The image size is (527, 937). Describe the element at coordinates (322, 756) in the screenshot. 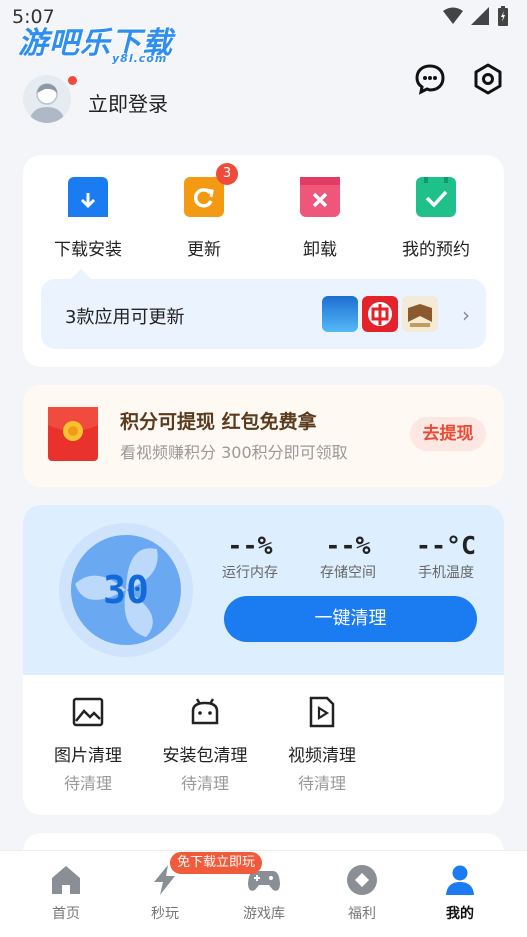

I see `video-clean-label: 视频清理` at that location.